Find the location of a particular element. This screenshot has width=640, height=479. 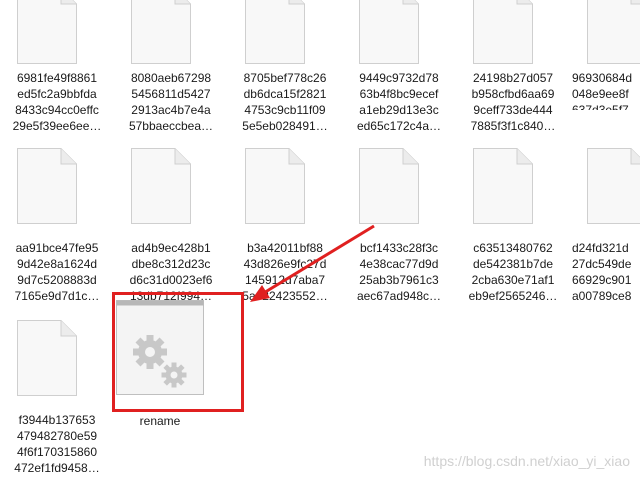

watermark: https://blog.csdn.net/xiao_yi_xiao is located at coordinates (526, 461).